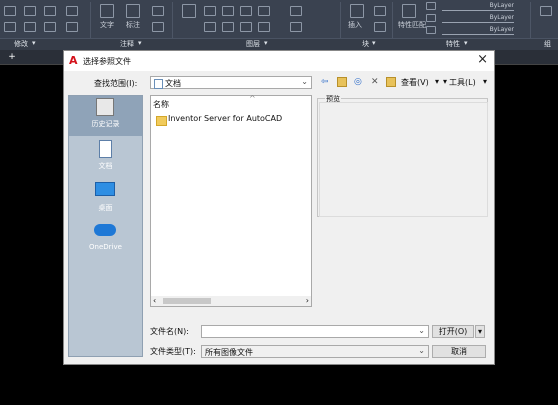 The width and height of the screenshot is (558, 405). Describe the element at coordinates (437, 81) in the screenshot. I see `views-menu-arrow: ▾` at that location.